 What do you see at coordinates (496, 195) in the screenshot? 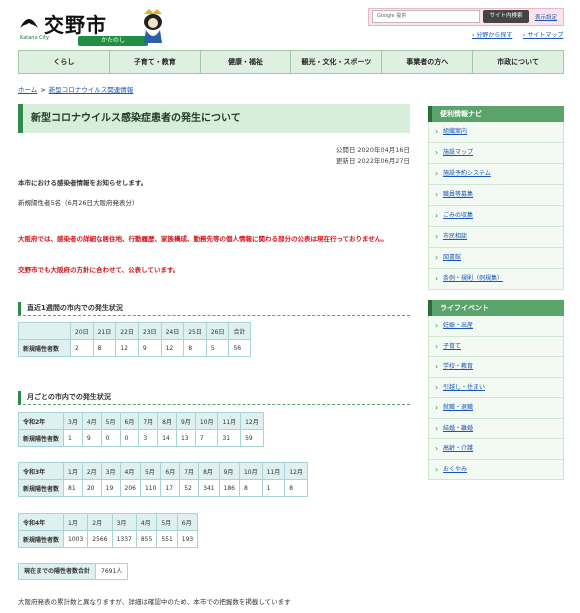
I see `sidebar-item-boshu: 職員等募集` at bounding box center [496, 195].